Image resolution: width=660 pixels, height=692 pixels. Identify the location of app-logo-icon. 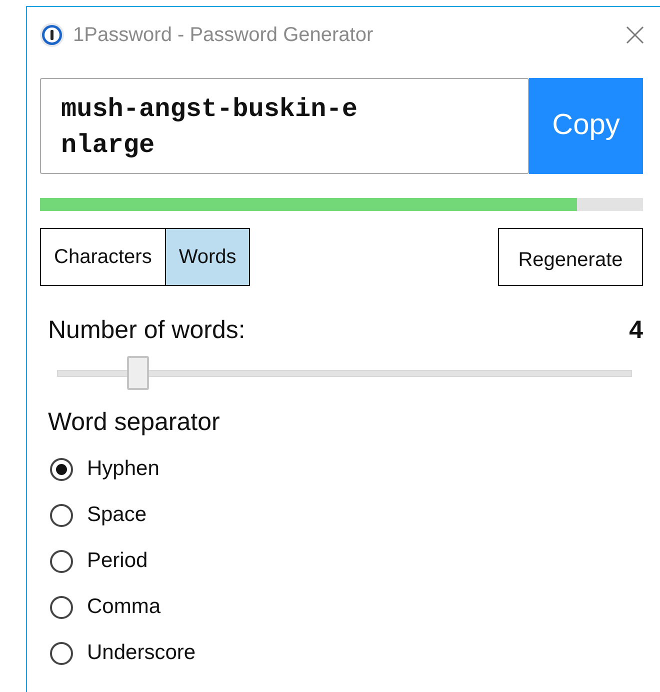
(52, 35).